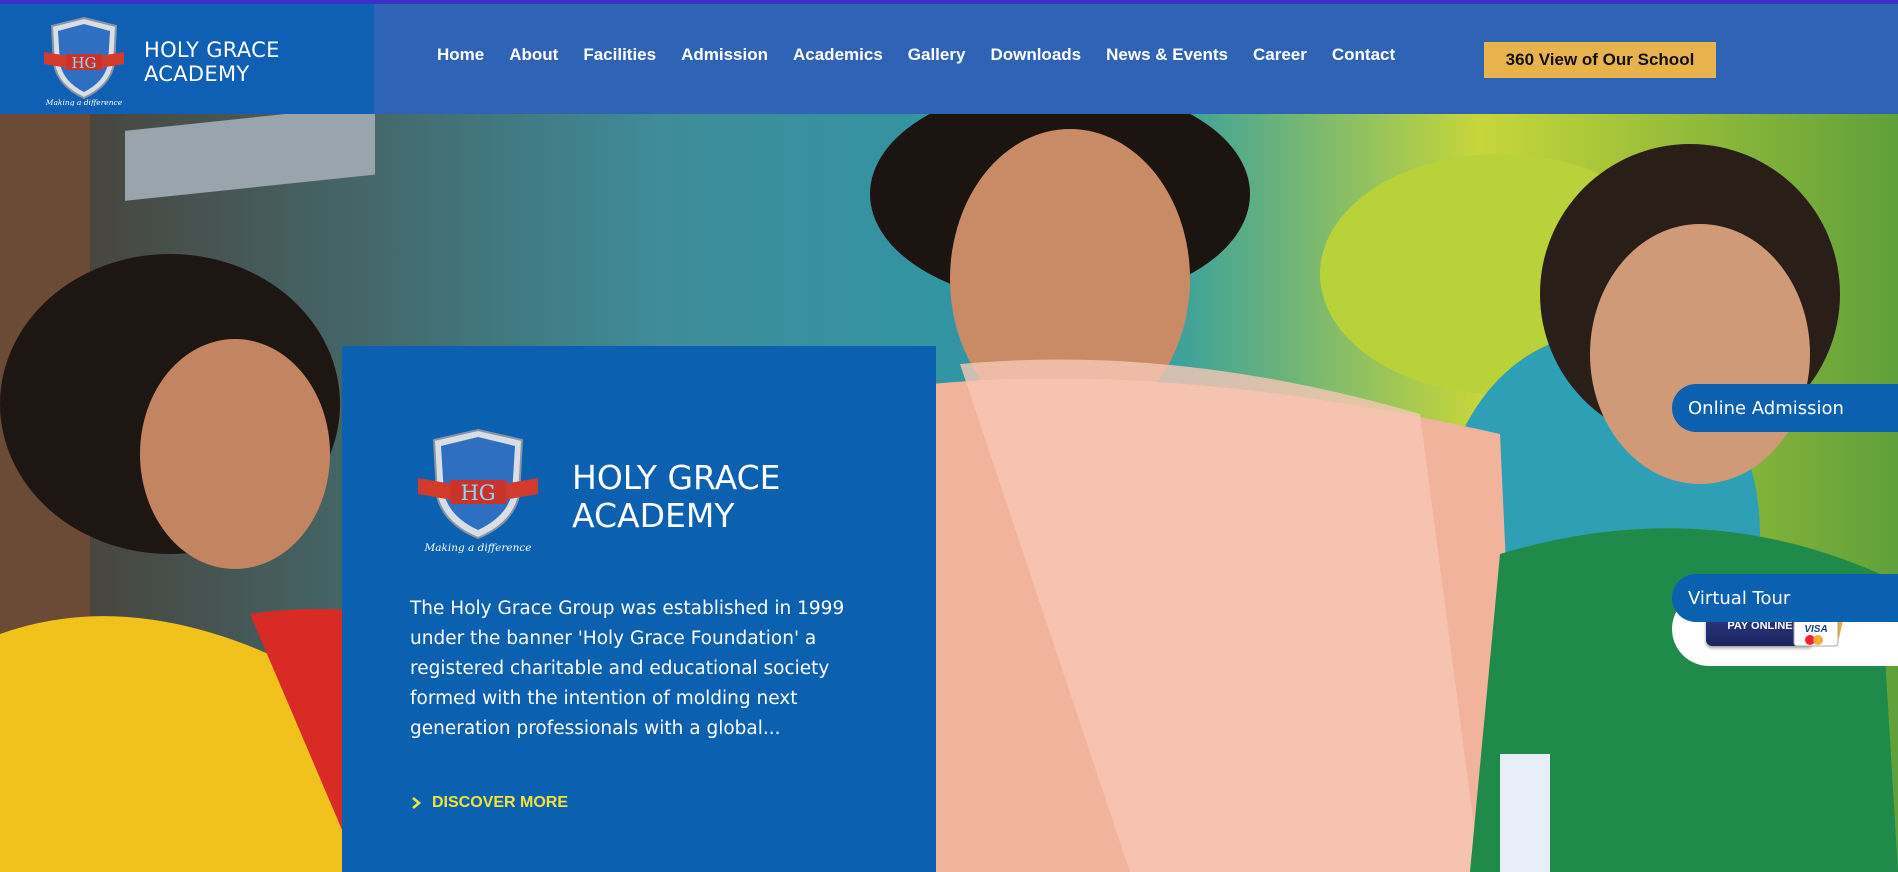 The image size is (1898, 872). What do you see at coordinates (533, 58) in the screenshot?
I see `nav-about: About` at bounding box center [533, 58].